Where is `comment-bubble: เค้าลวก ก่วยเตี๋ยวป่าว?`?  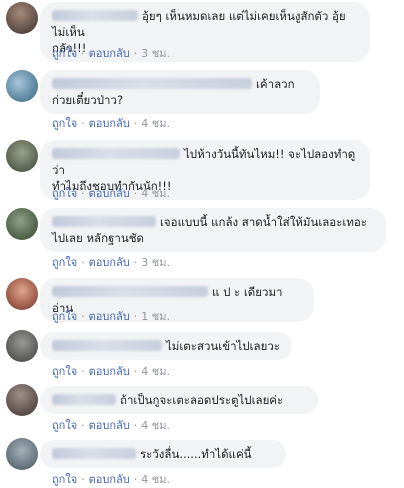 comment-bubble: เค้าลวก ก่วยเตี๋ยวป่าว? is located at coordinates (180, 92).